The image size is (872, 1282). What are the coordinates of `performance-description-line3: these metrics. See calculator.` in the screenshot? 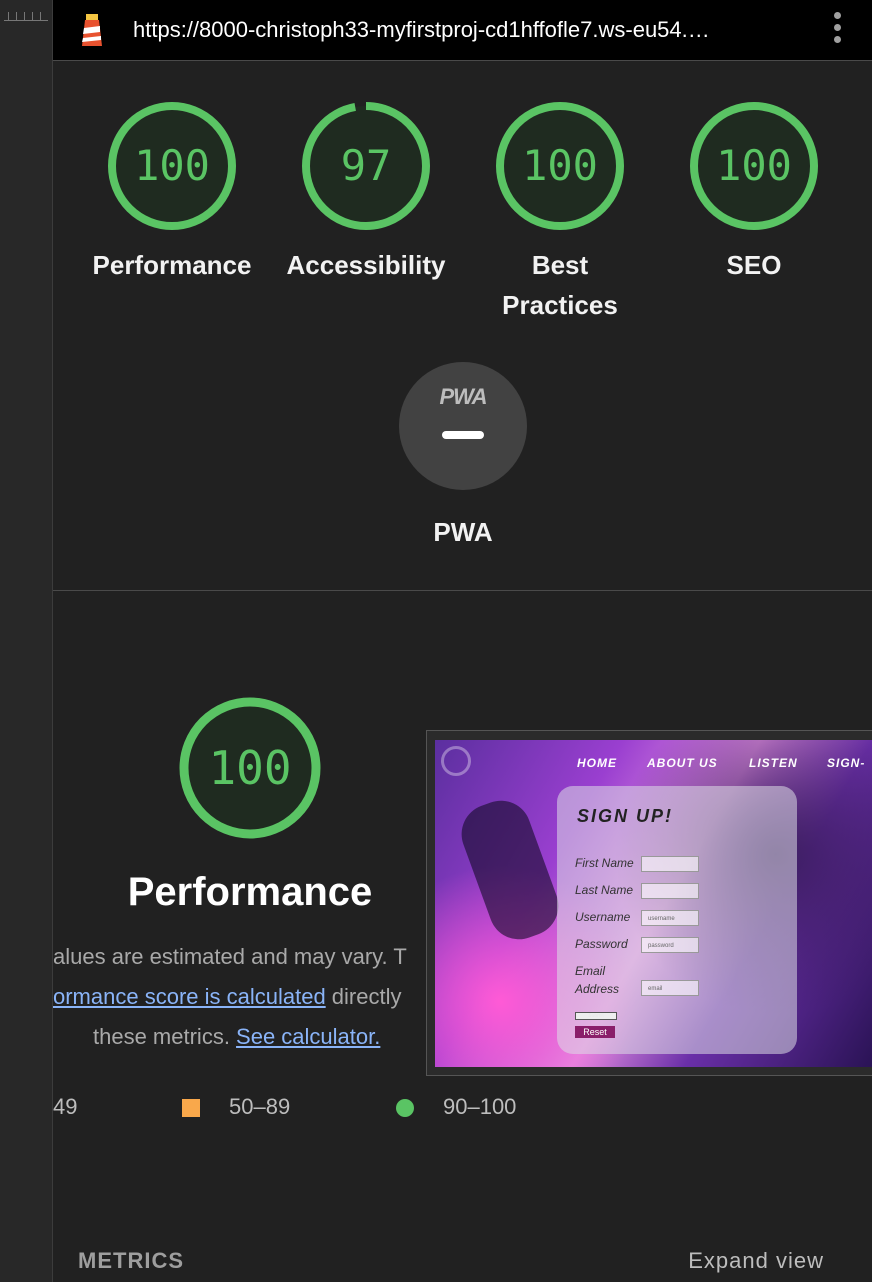 It's located at (263, 1037).